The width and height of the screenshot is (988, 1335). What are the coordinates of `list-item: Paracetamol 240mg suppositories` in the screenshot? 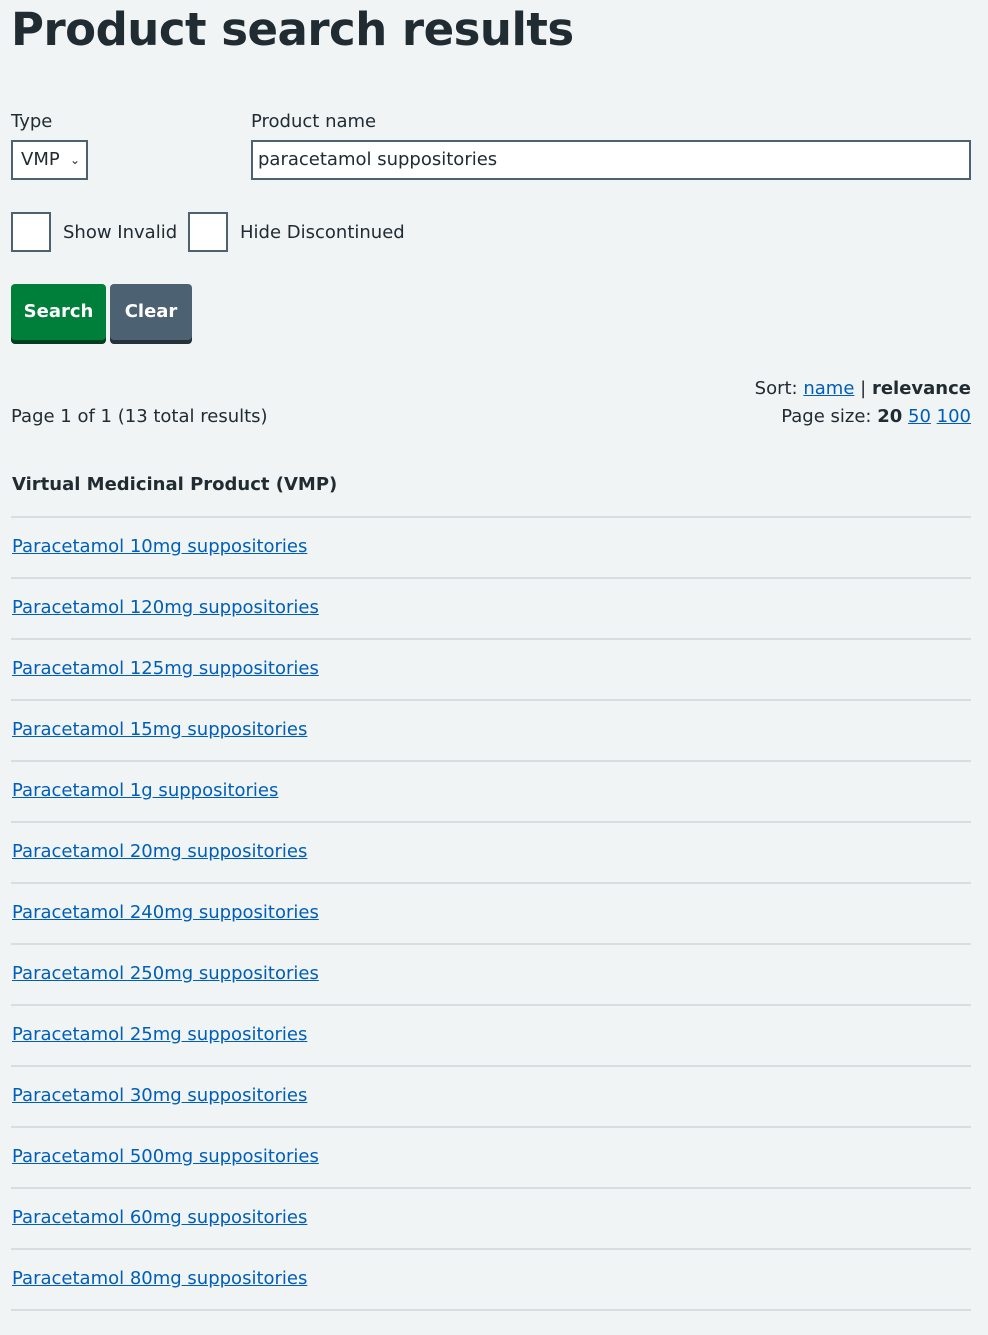 It's located at (491, 912).